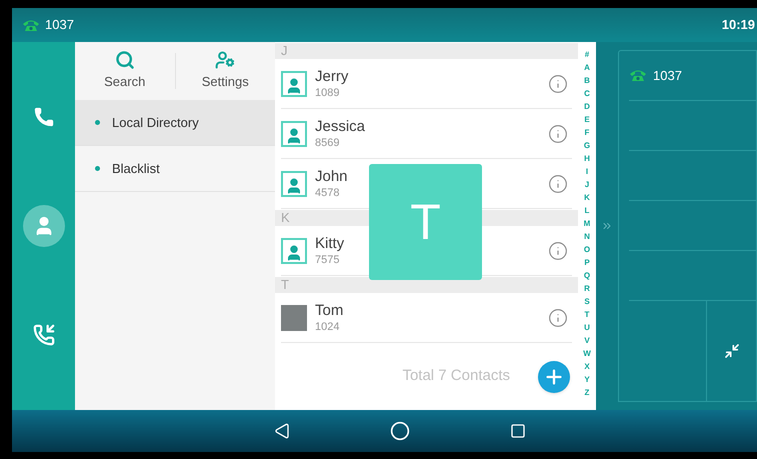 This screenshot has height=459, width=757. I want to click on search-button: Search, so click(124, 71).